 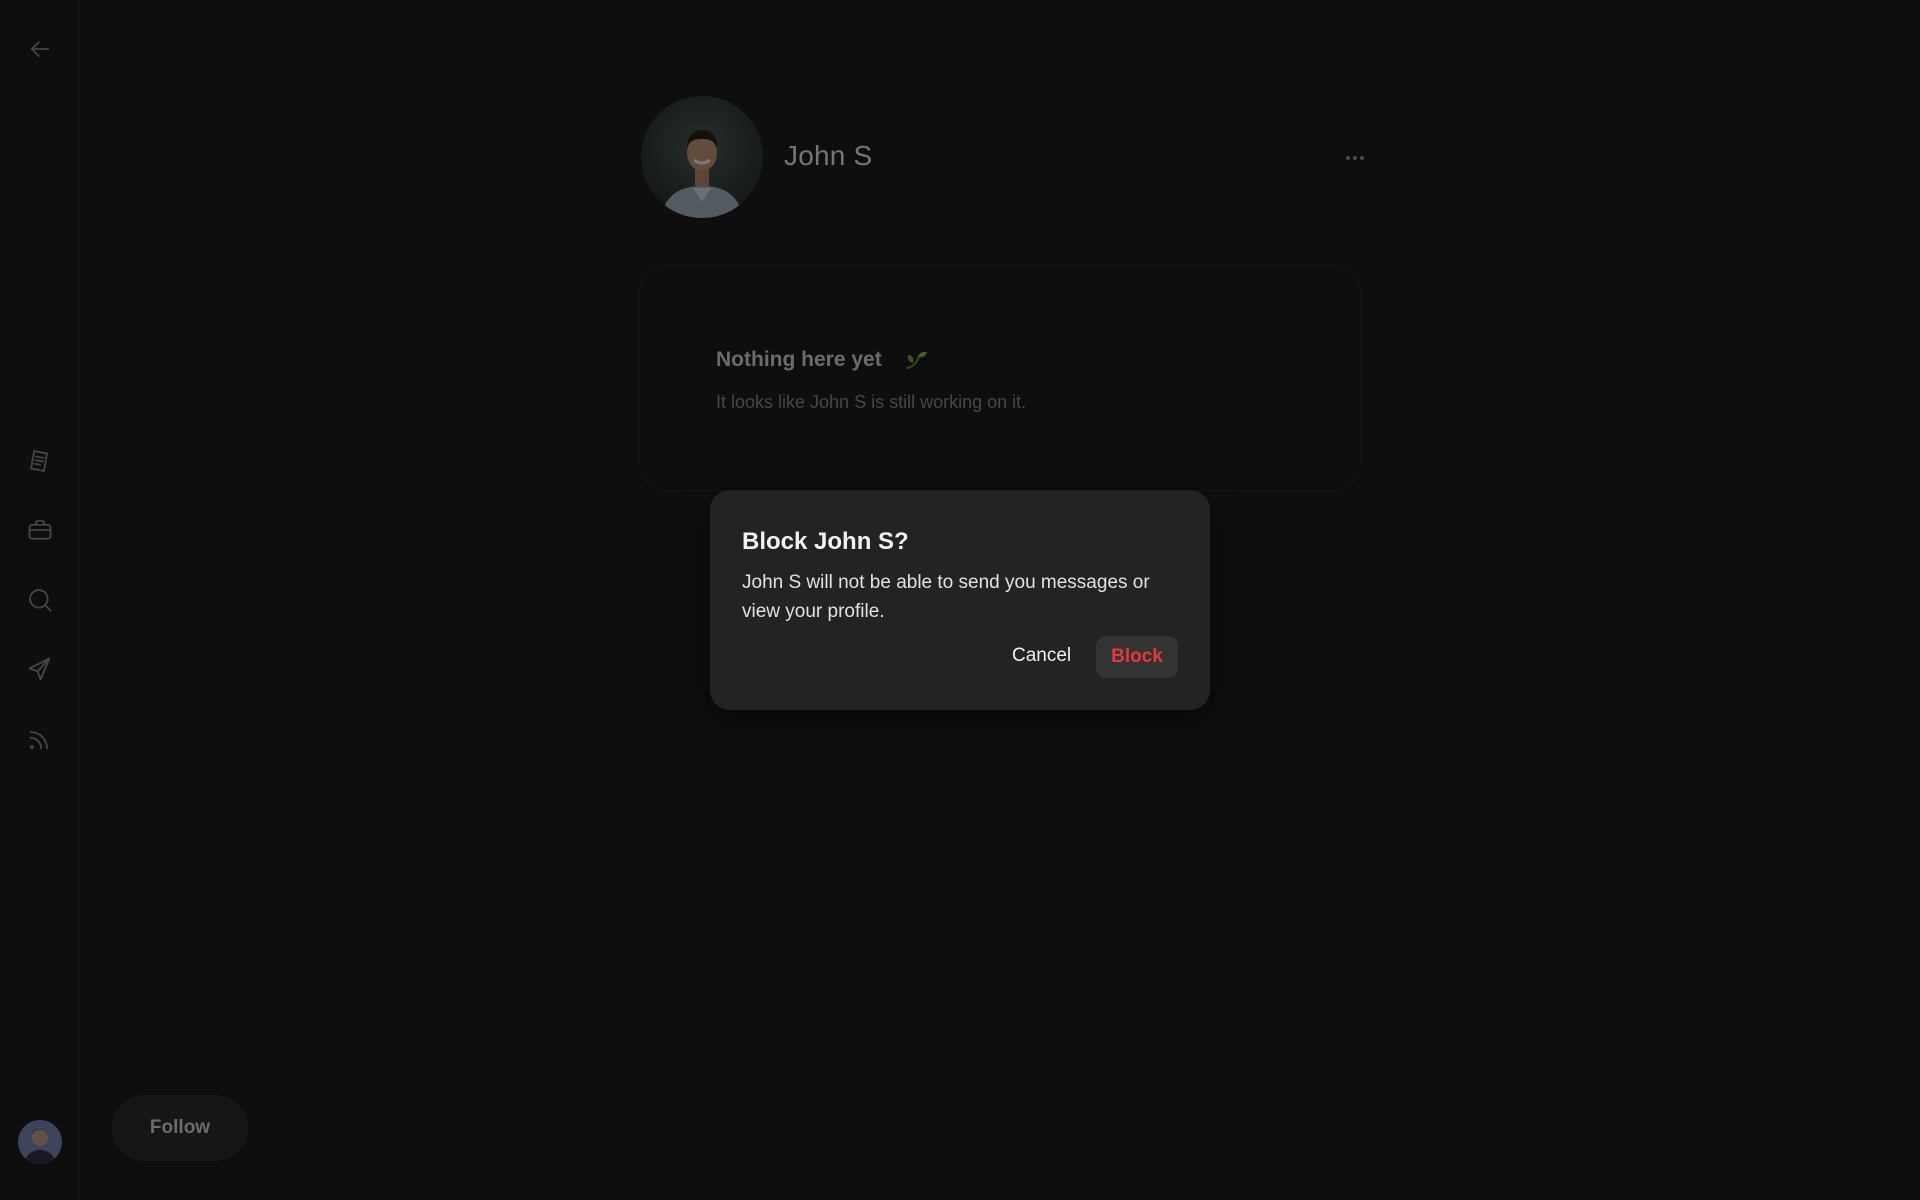 What do you see at coordinates (1137, 657) in the screenshot?
I see `block-button: Block` at bounding box center [1137, 657].